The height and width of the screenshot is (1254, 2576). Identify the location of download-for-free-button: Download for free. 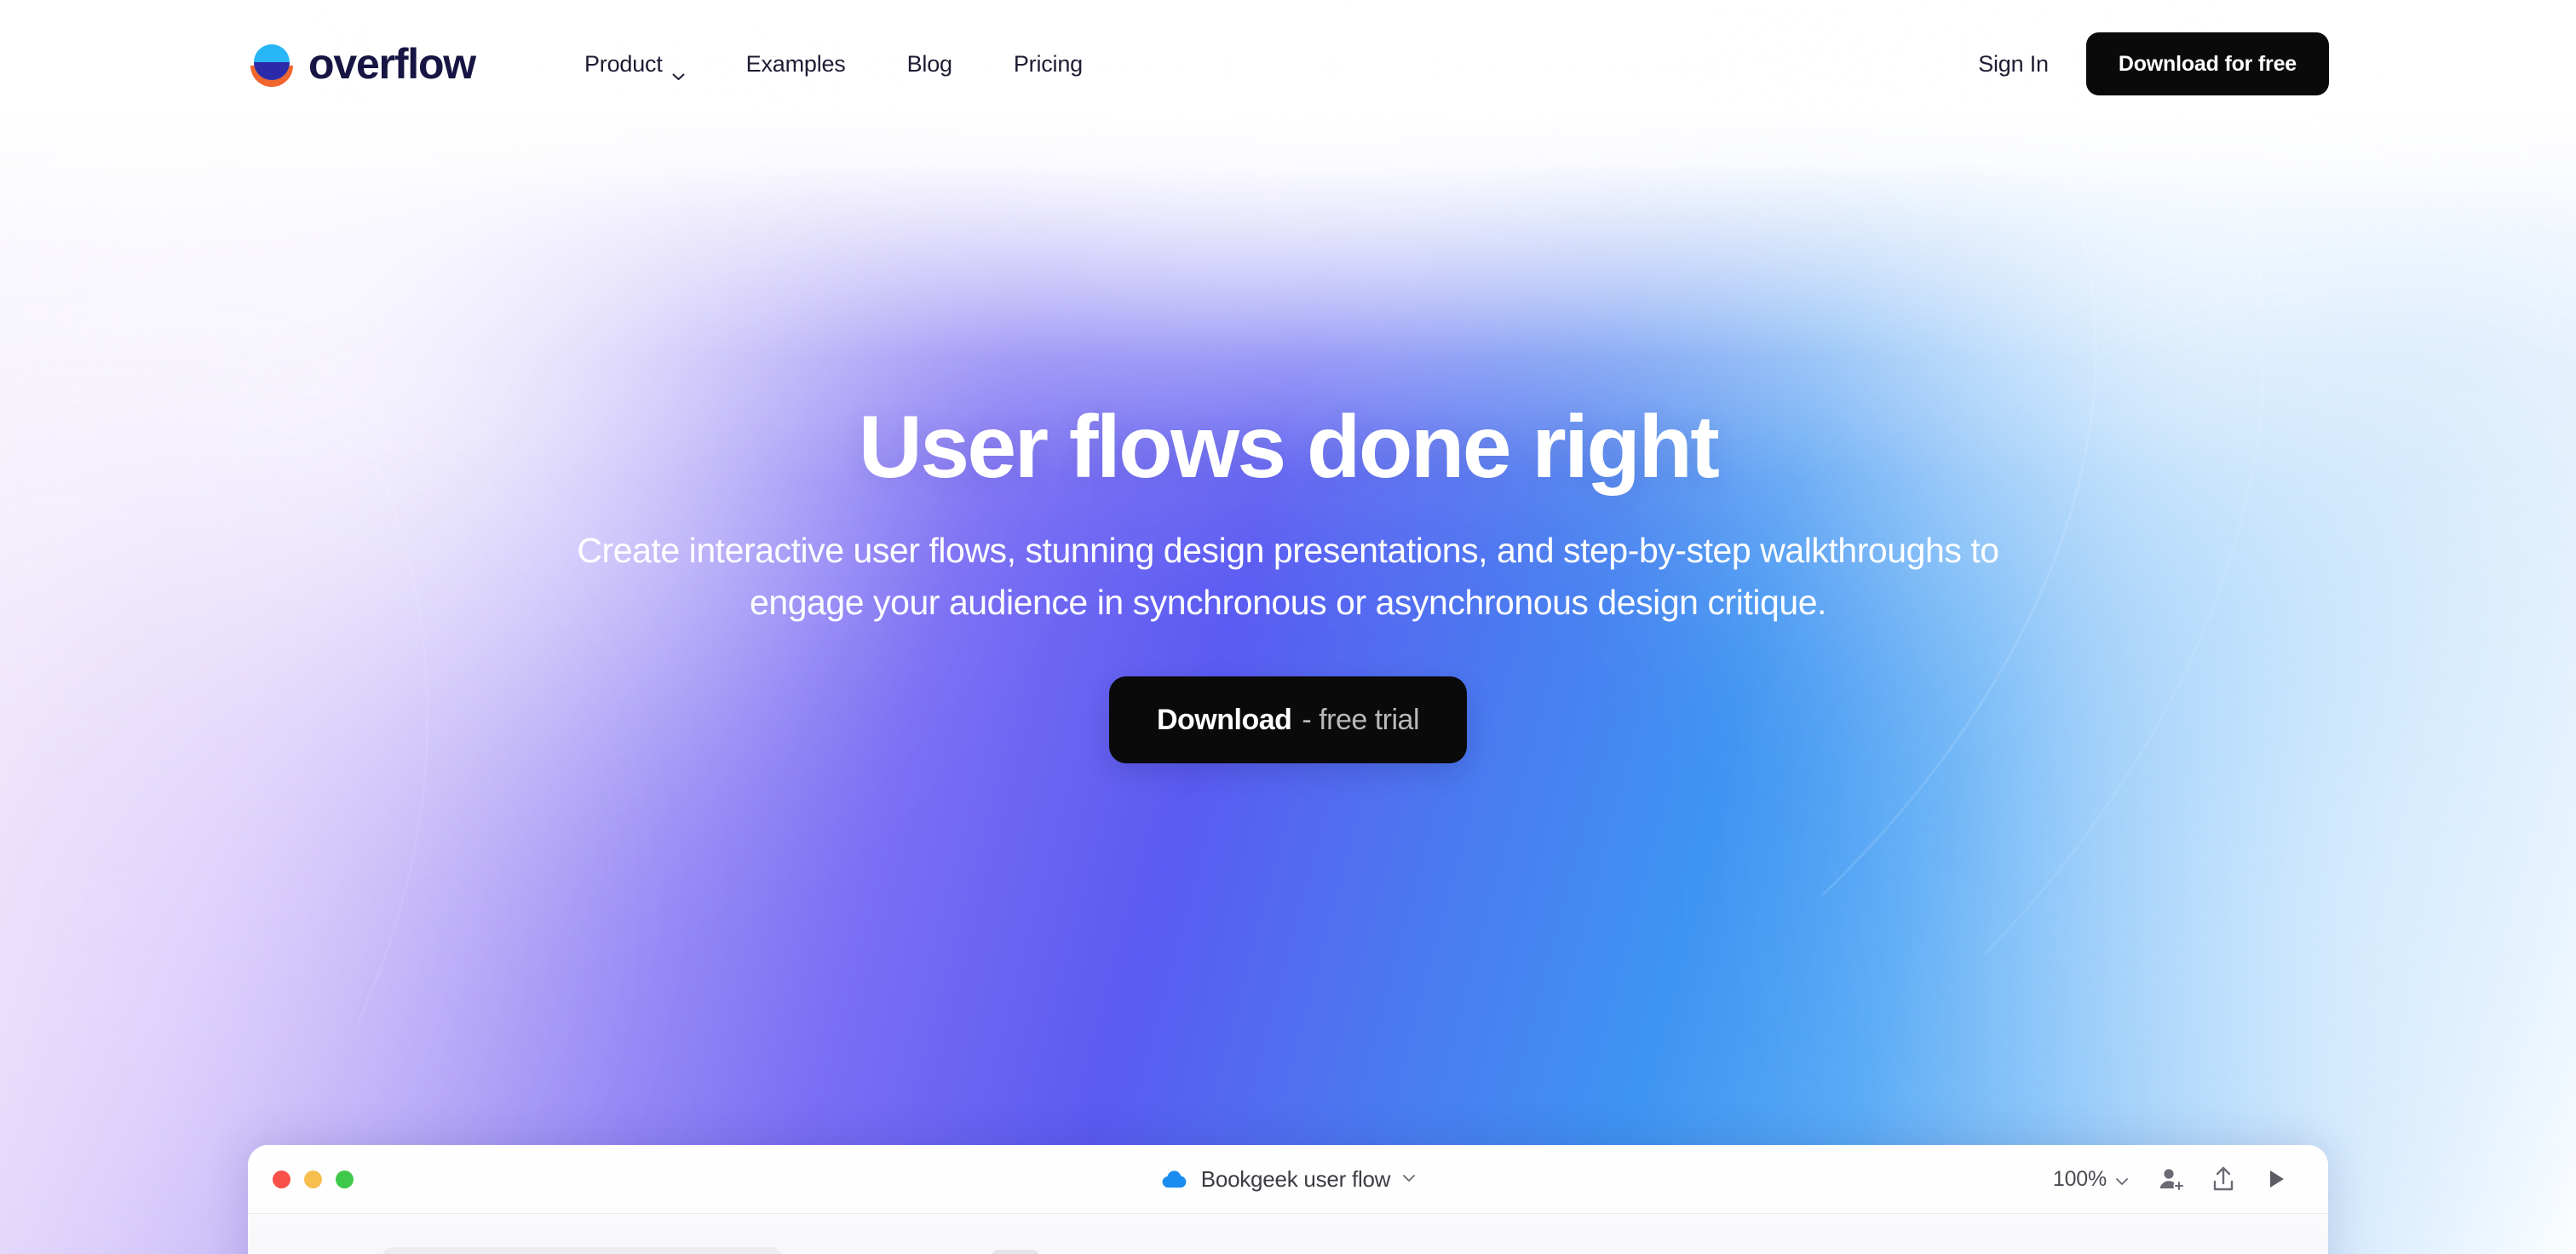
(2207, 63).